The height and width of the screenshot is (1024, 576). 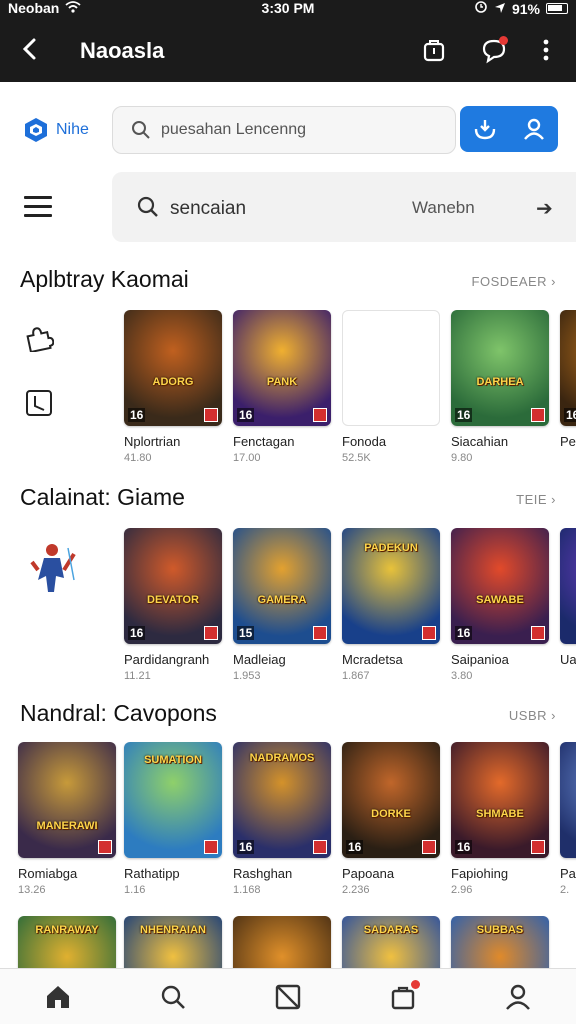 I want to click on shopping-bag-icon, so click(x=434, y=51).